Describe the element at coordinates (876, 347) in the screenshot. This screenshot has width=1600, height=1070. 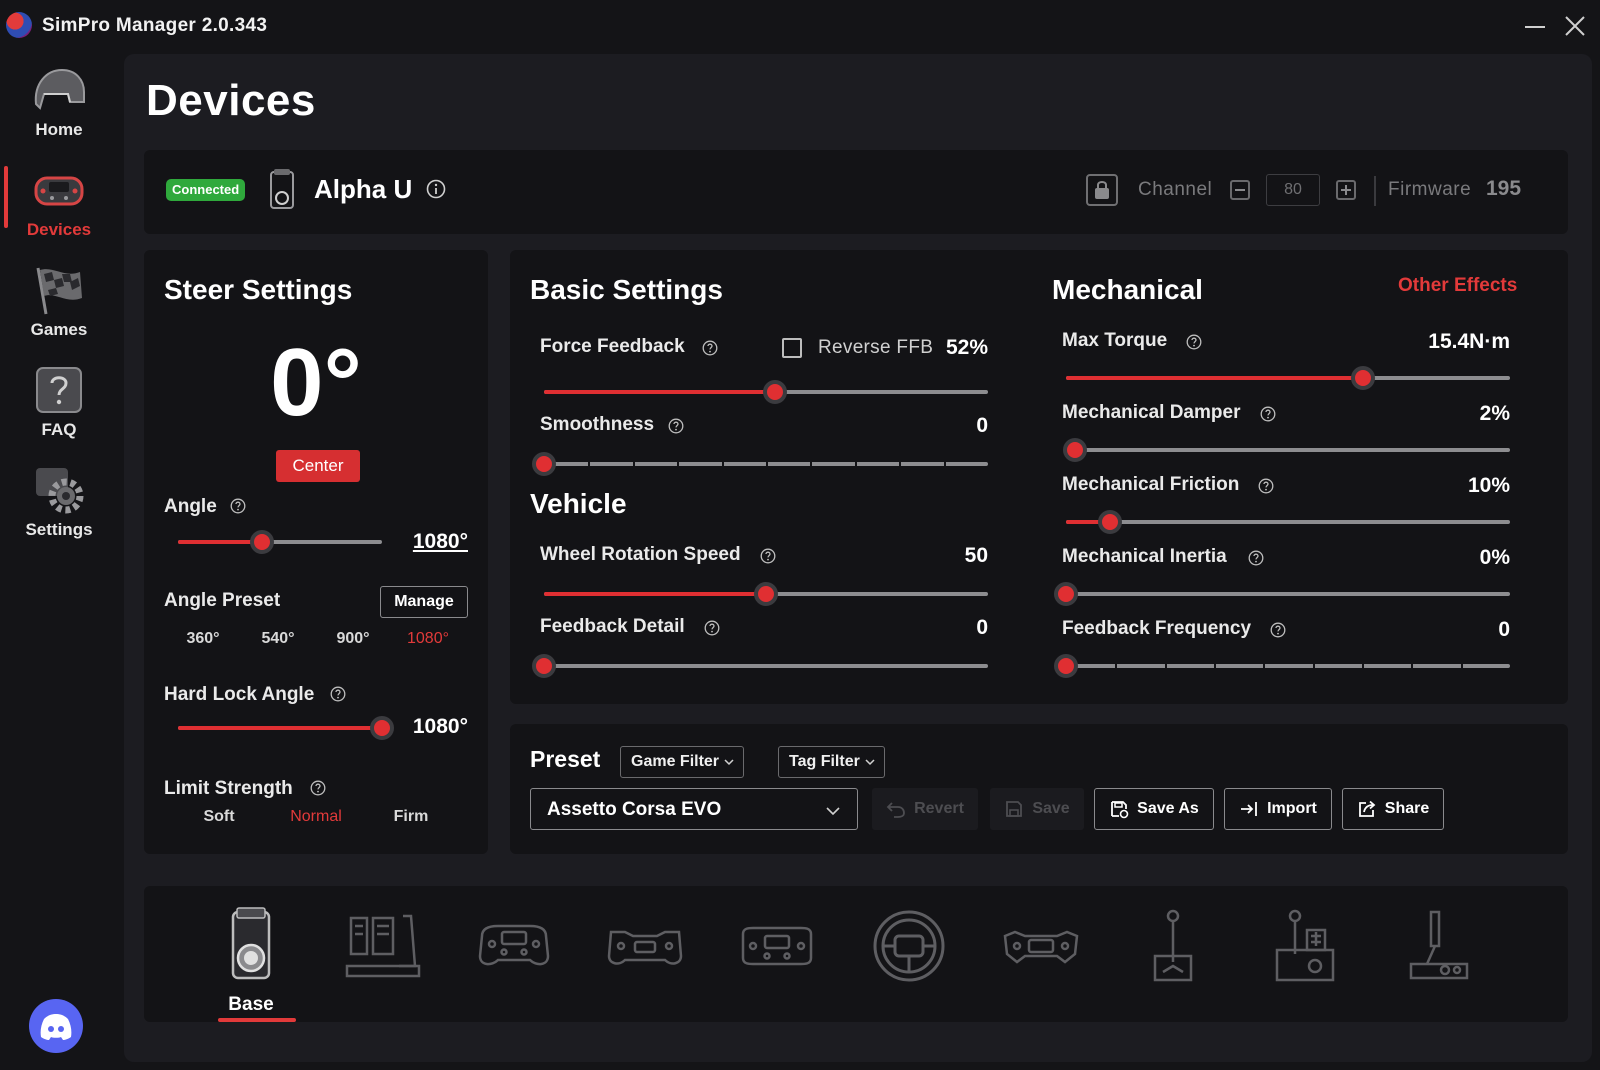
I see `reverse-ffb-label: Reverse FFB` at that location.